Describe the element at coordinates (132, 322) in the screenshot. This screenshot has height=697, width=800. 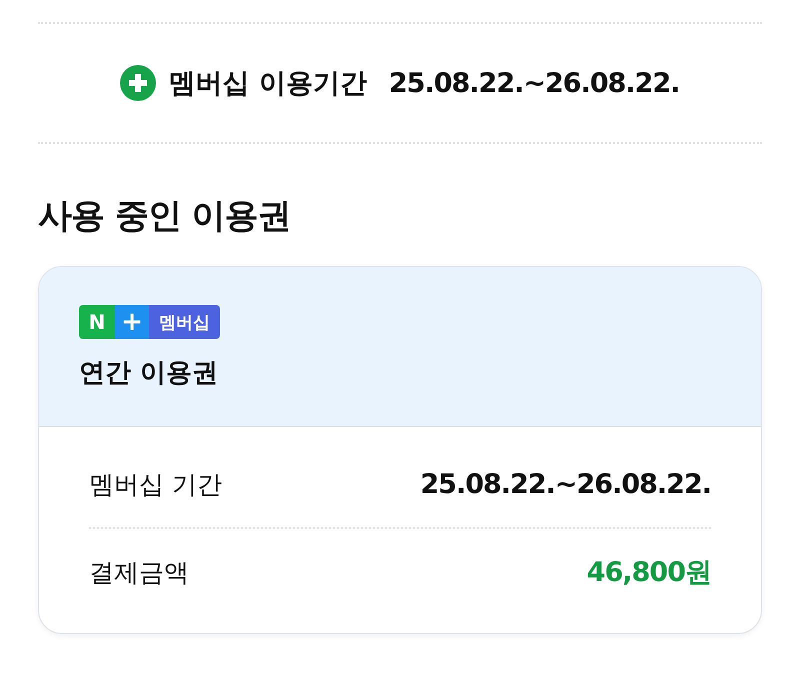
I see `plus-badge: +` at that location.